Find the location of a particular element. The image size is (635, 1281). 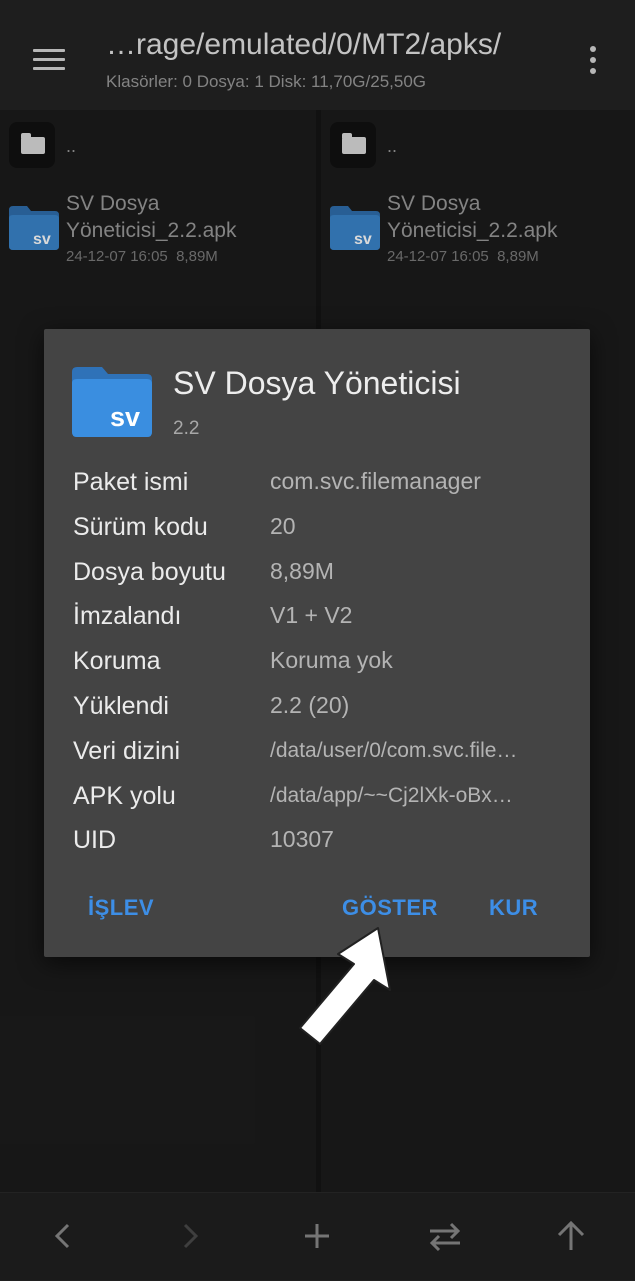

info-row-installed: Yüklendi 2.2 (20) is located at coordinates (323, 712).